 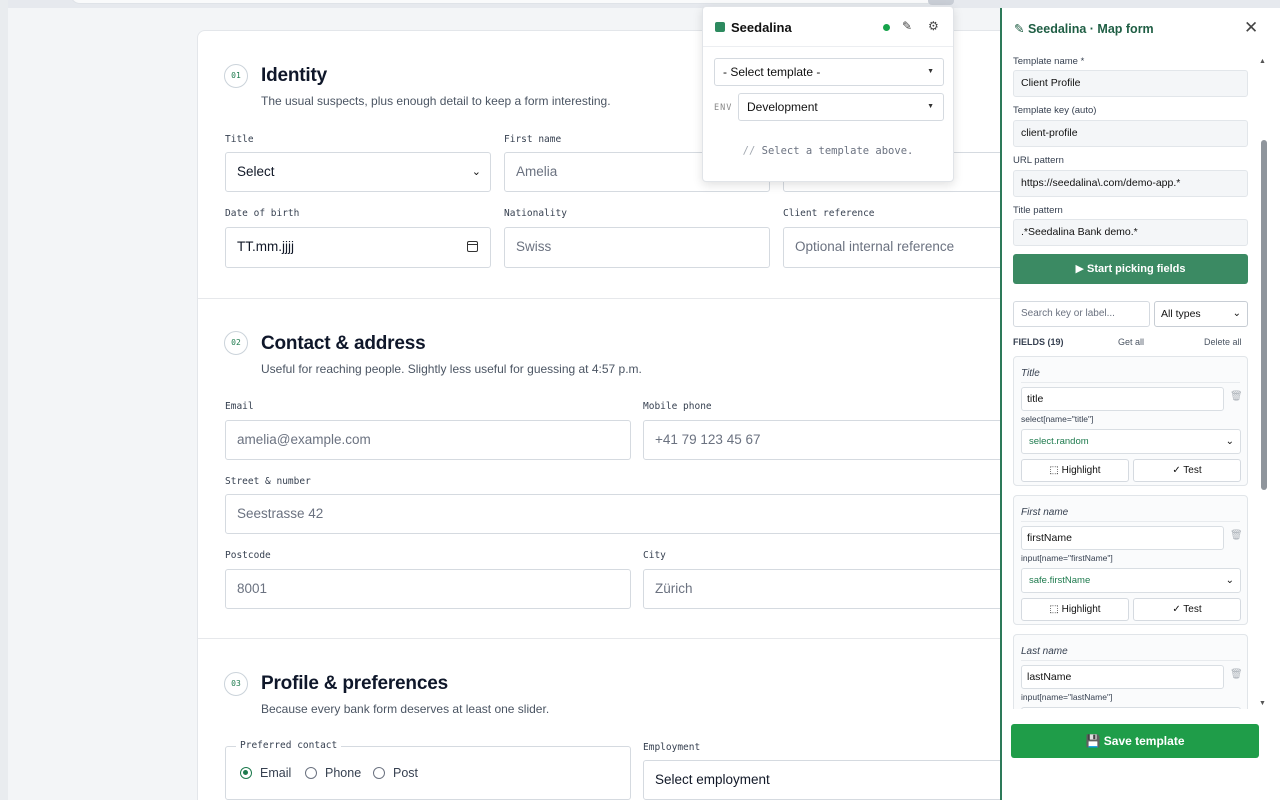 I want to click on field-key-input: title, so click(x=1122, y=399).